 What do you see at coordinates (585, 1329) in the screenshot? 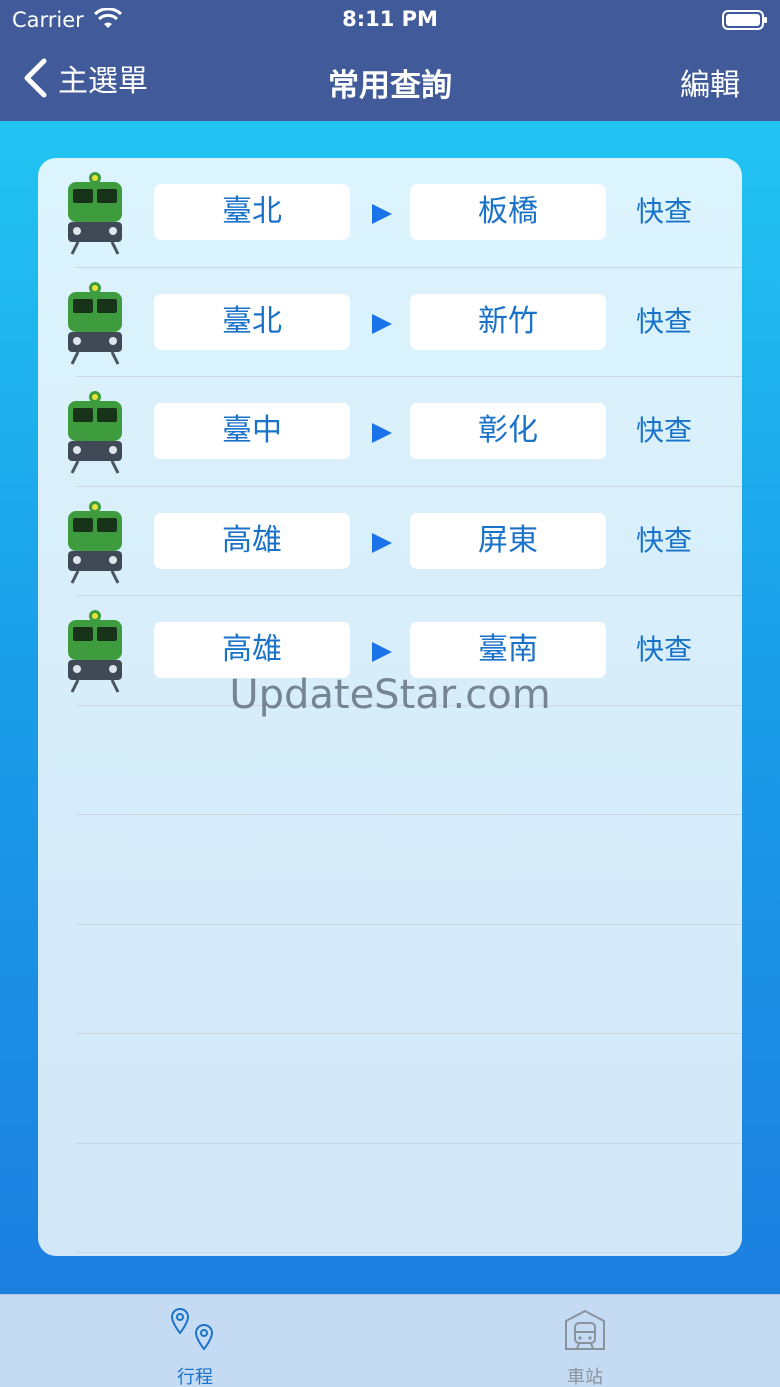
I see `station-icon` at bounding box center [585, 1329].